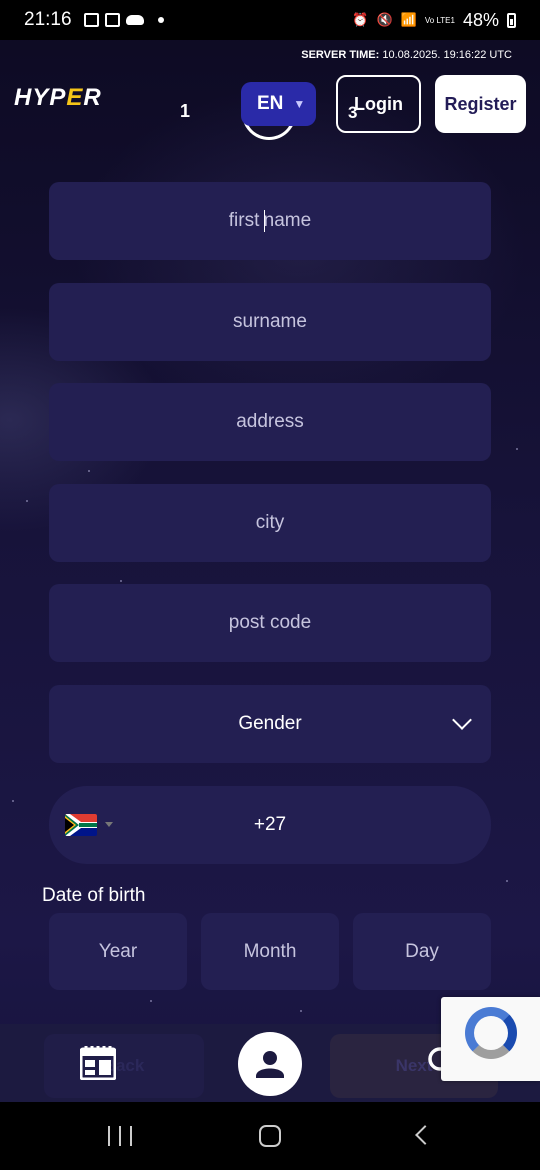 Image resolution: width=540 pixels, height=1170 pixels. Describe the element at coordinates (58, 98) in the screenshot. I see `hyper-logo: HYPER` at that location.